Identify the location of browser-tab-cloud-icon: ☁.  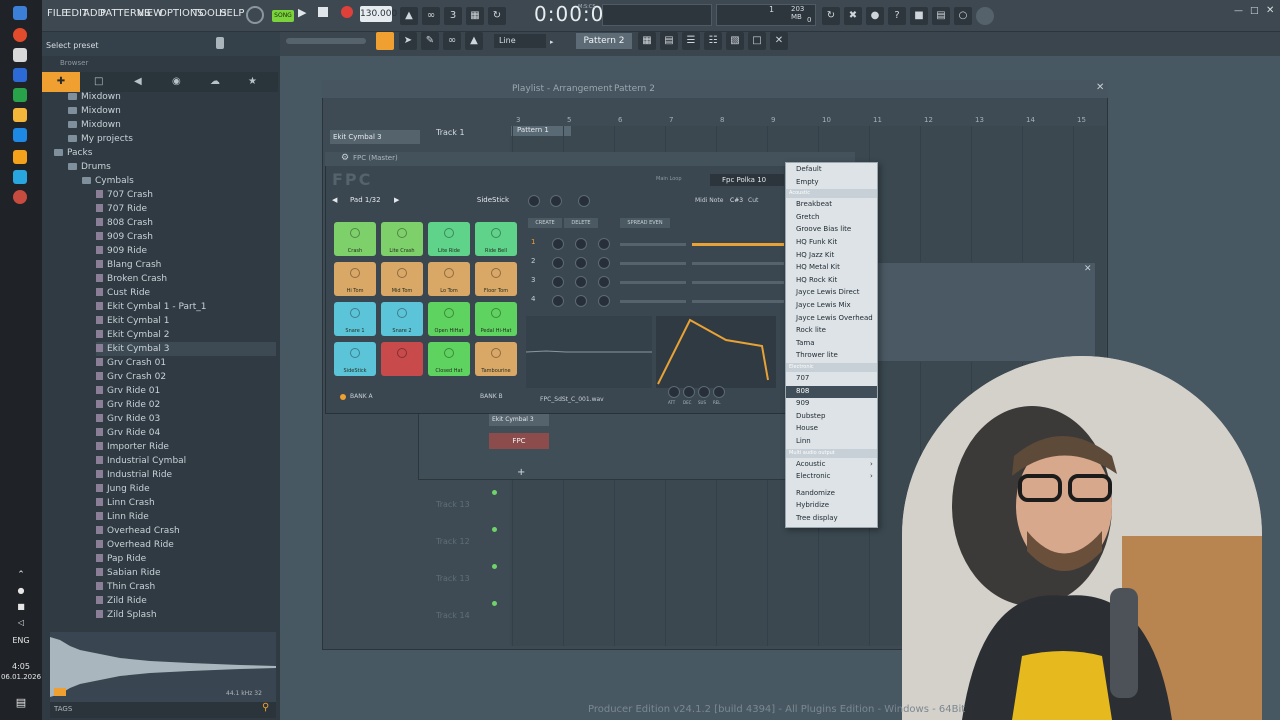
(215, 81).